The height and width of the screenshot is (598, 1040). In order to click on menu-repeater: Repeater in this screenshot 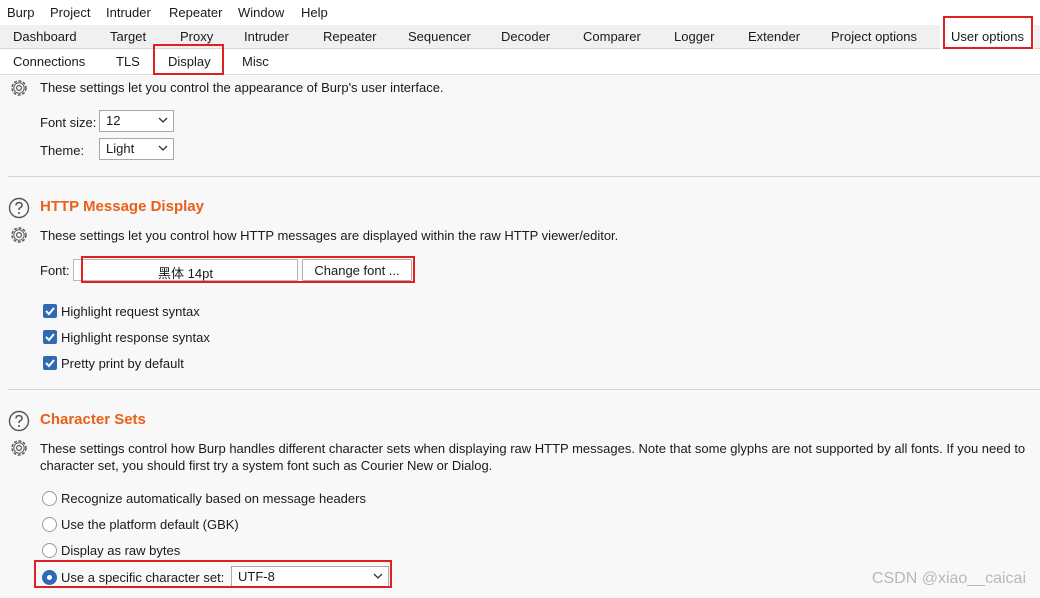, I will do `click(195, 12)`.